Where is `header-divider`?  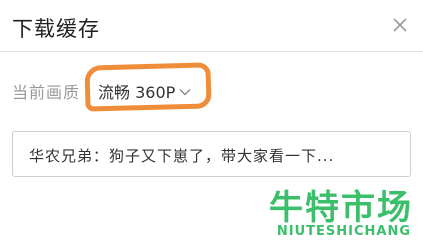 header-divider is located at coordinates (211, 51).